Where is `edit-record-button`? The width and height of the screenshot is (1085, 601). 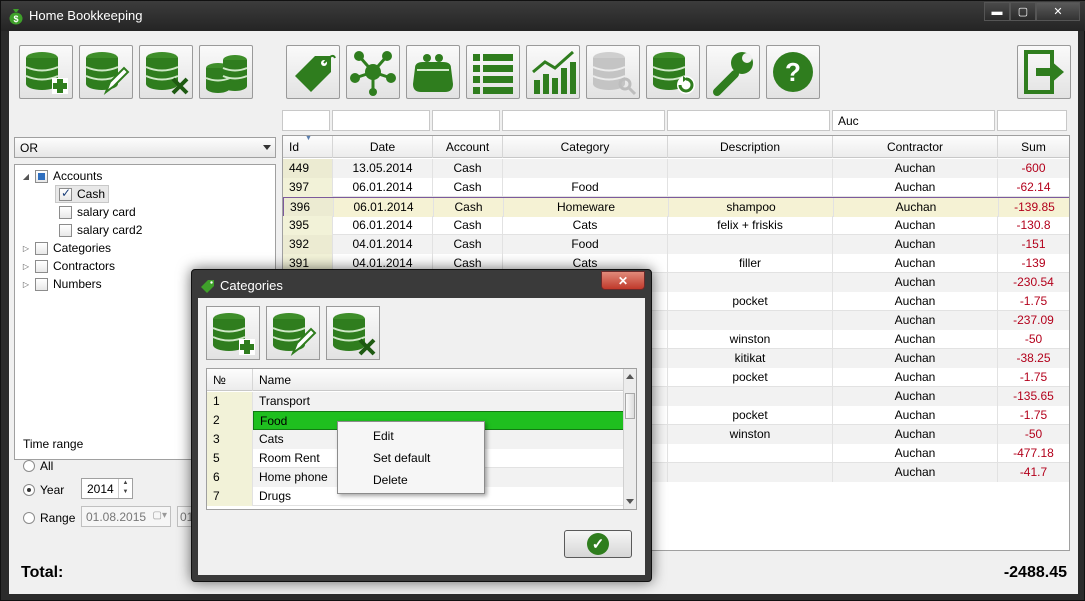
edit-record-button is located at coordinates (106, 72).